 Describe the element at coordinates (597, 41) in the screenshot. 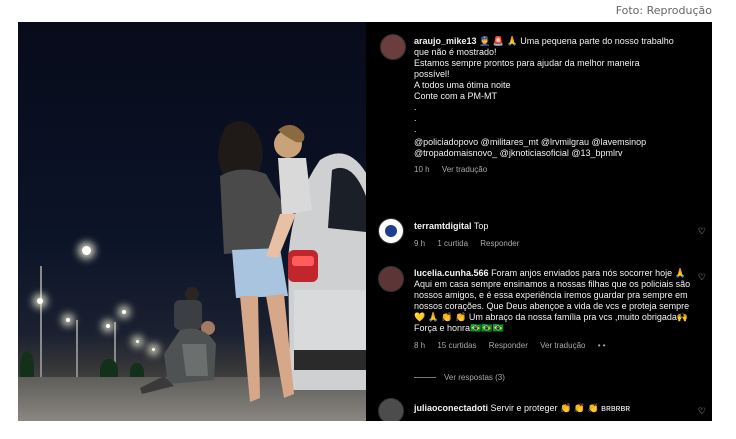

I see `caption-line: Uma pequena parte do nosso trabalho` at that location.